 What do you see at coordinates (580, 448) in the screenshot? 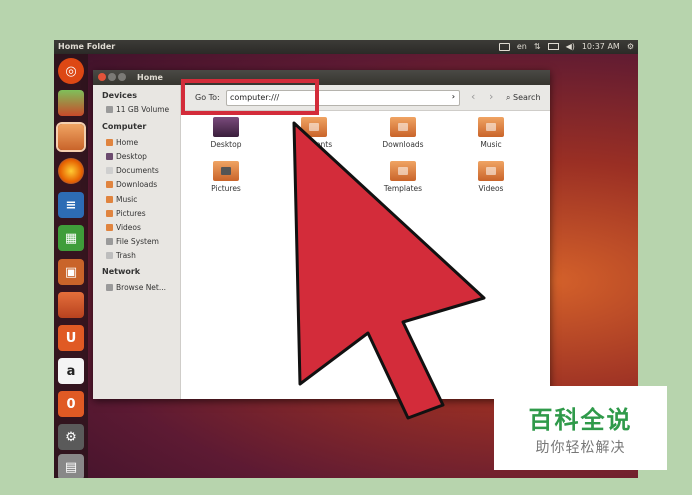
I see `watermark-subtitle: 助你轻松解决` at bounding box center [580, 448].